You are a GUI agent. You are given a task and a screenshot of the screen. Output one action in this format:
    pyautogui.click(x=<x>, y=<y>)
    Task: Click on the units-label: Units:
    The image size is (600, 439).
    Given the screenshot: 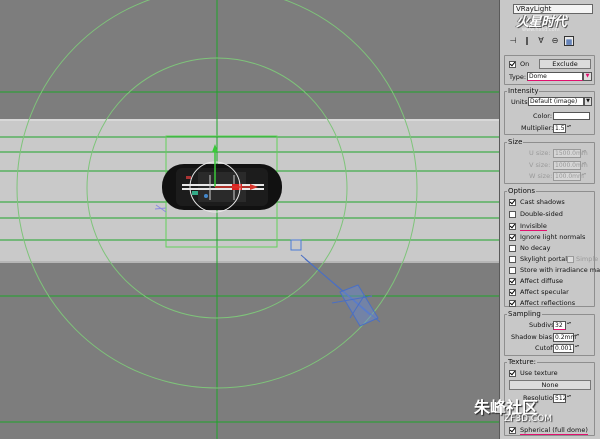 What is the action you would take?
    pyautogui.click(x=520, y=102)
    